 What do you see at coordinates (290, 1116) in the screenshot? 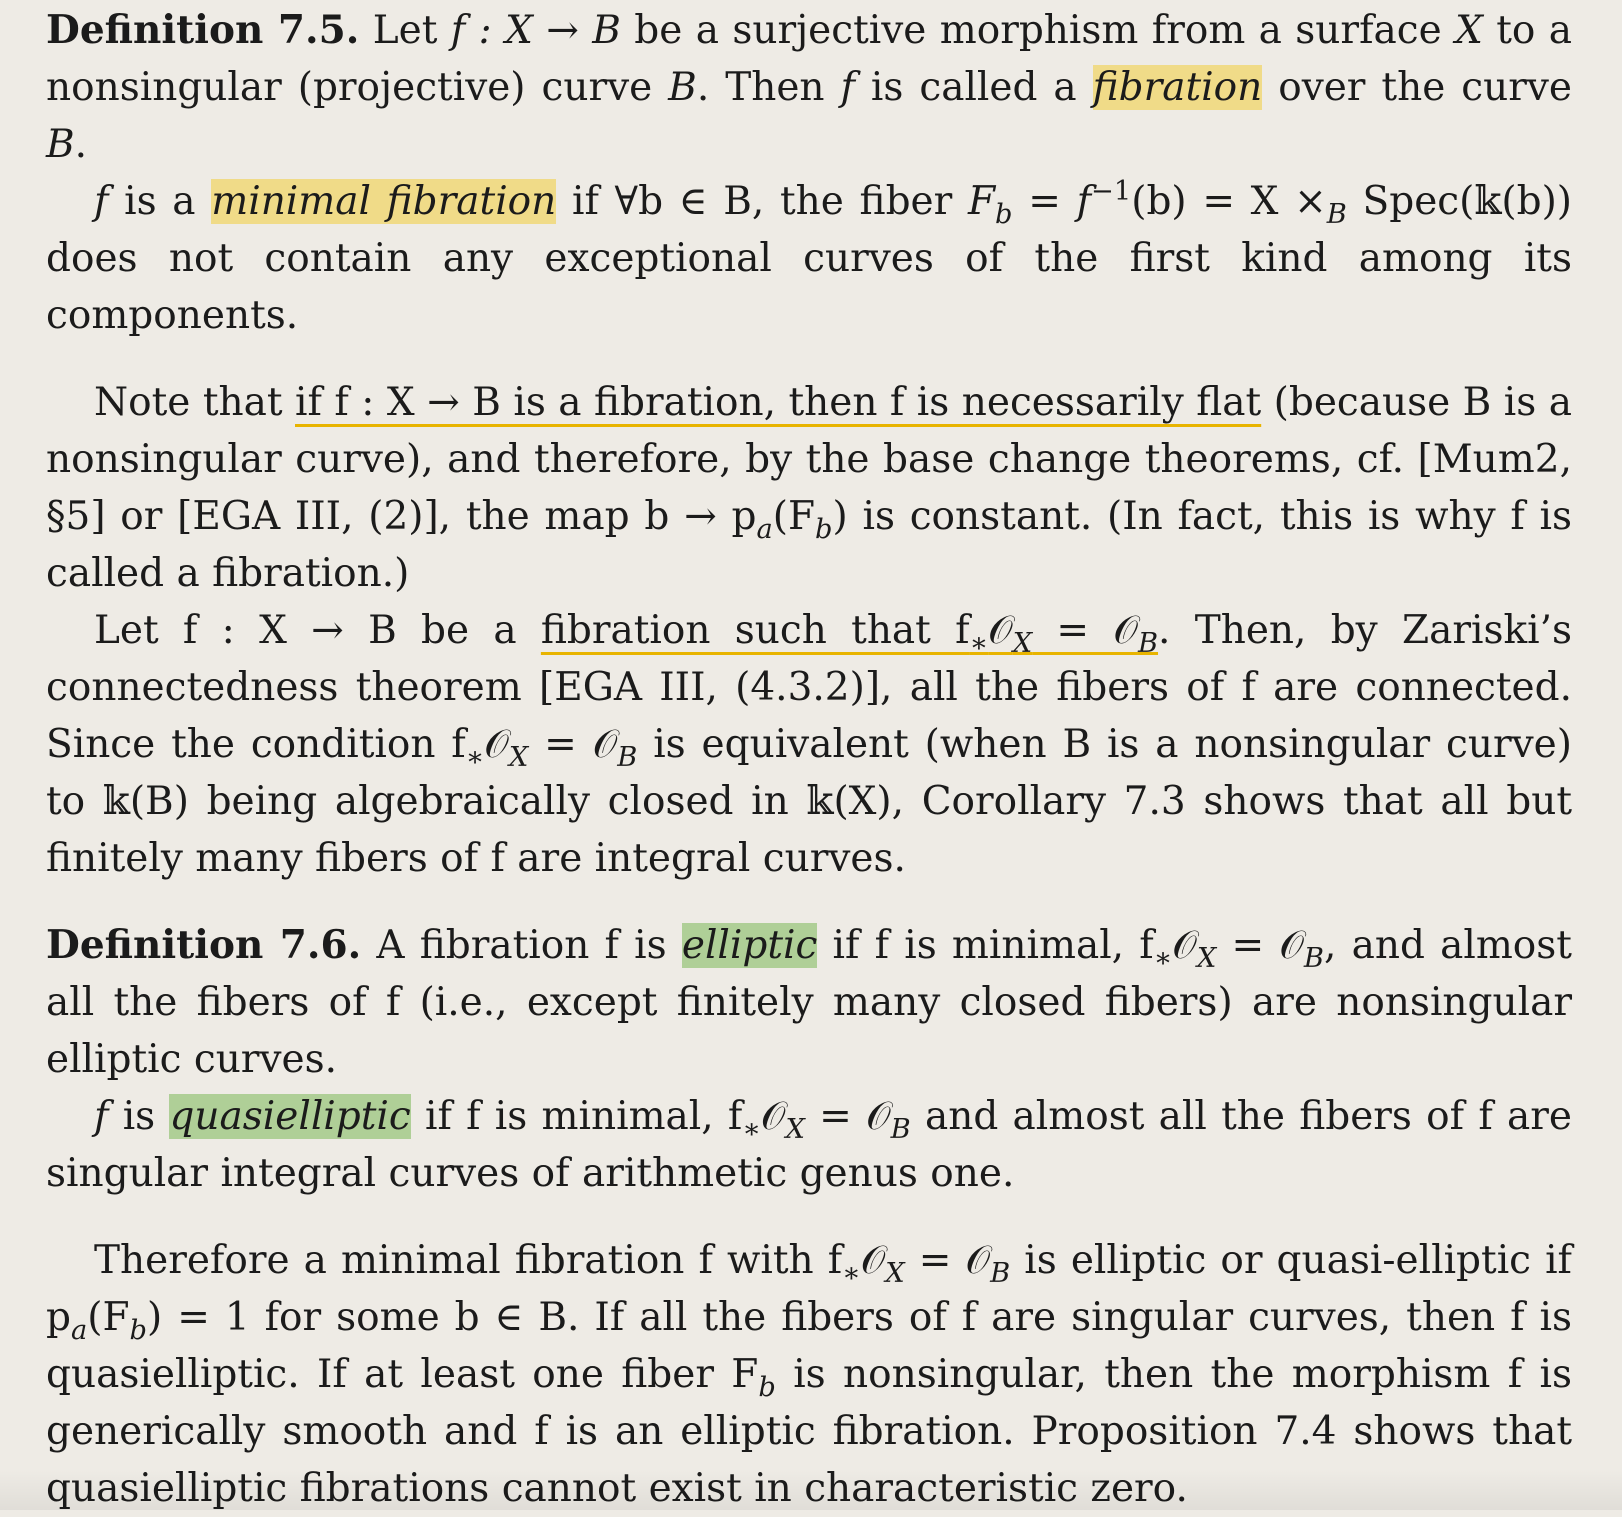
I see `highlight-quasielliptic: quasielliptic` at bounding box center [290, 1116].